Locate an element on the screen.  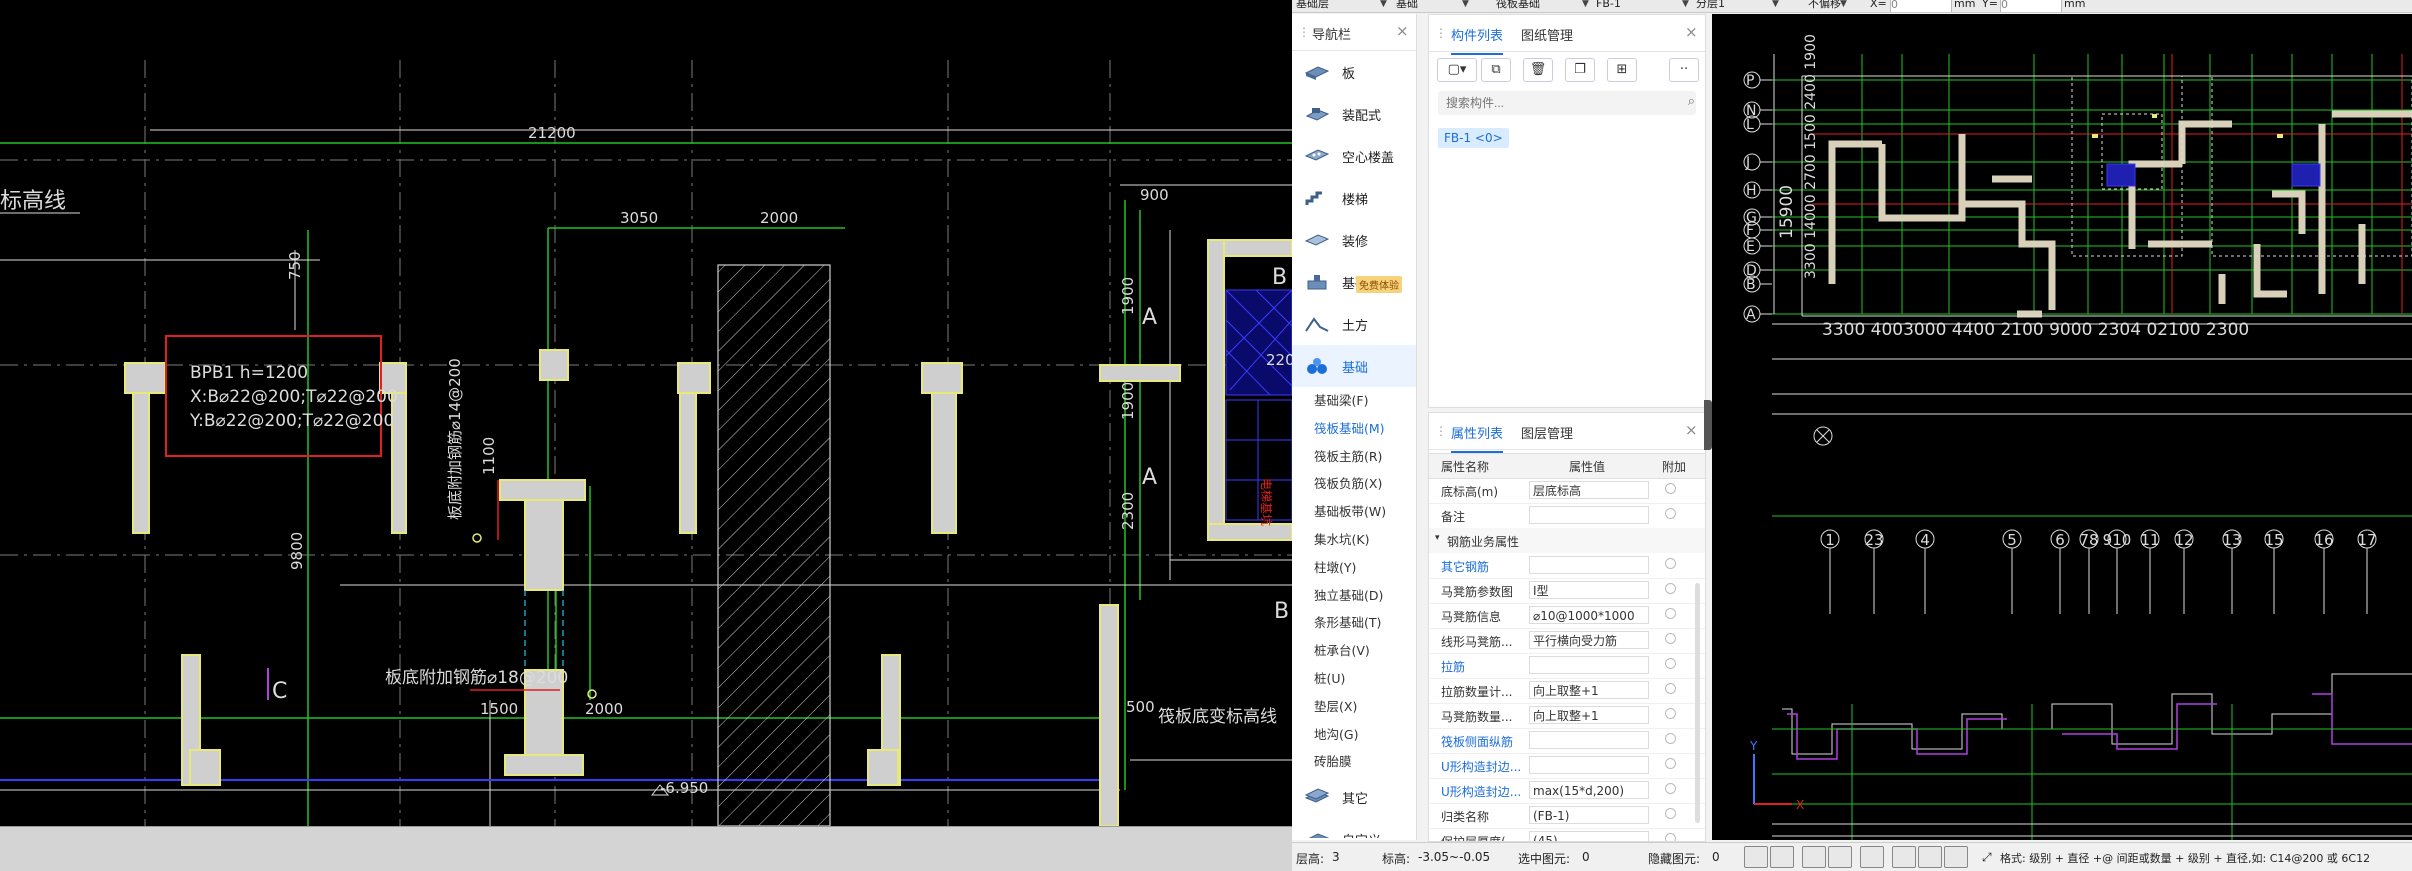
property-row: 筏板侧面纵筋 is located at coordinates (1567, 741).